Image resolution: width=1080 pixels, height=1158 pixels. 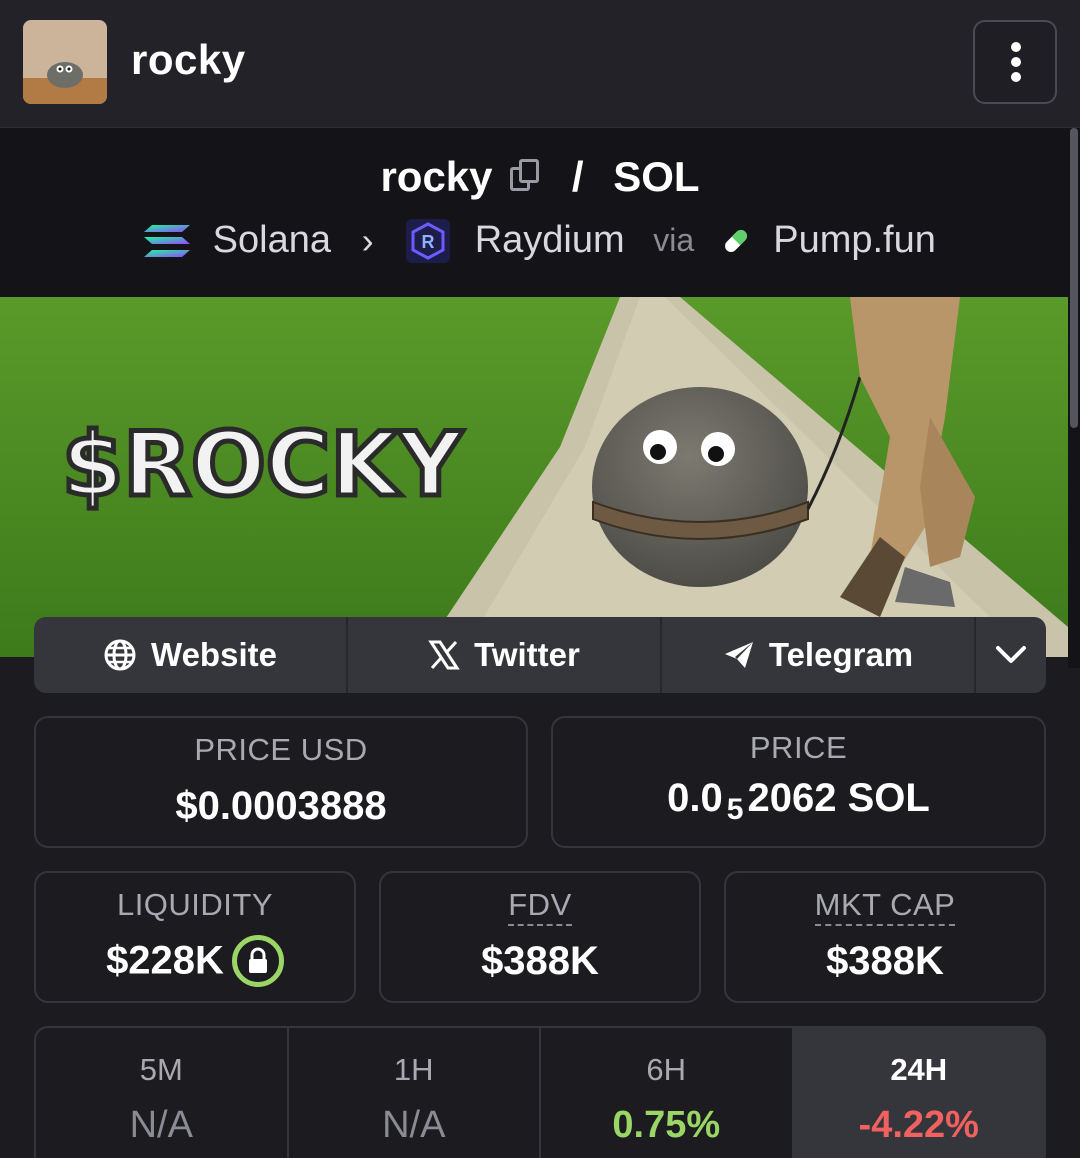 I want to click on globe-icon, so click(x=120, y=655).